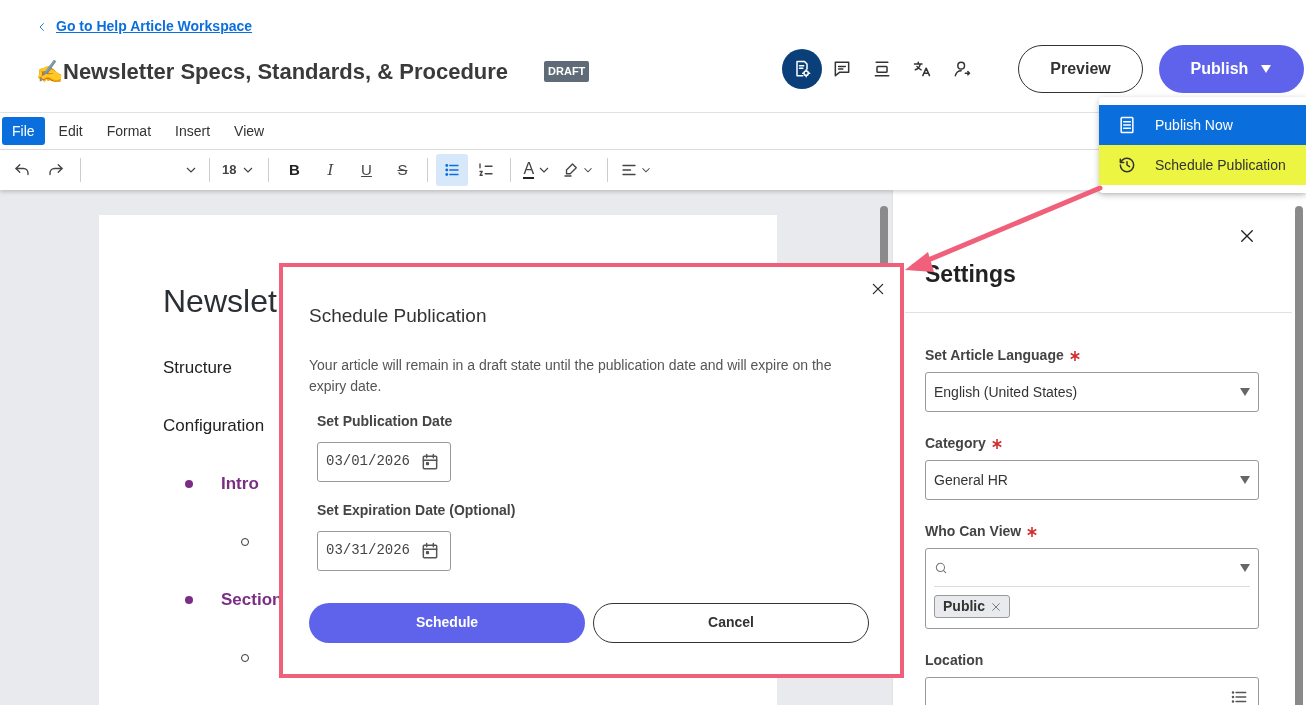 This screenshot has width=1306, height=705. What do you see at coordinates (1092, 392) in the screenshot?
I see `dropdown-field: English (United States)` at bounding box center [1092, 392].